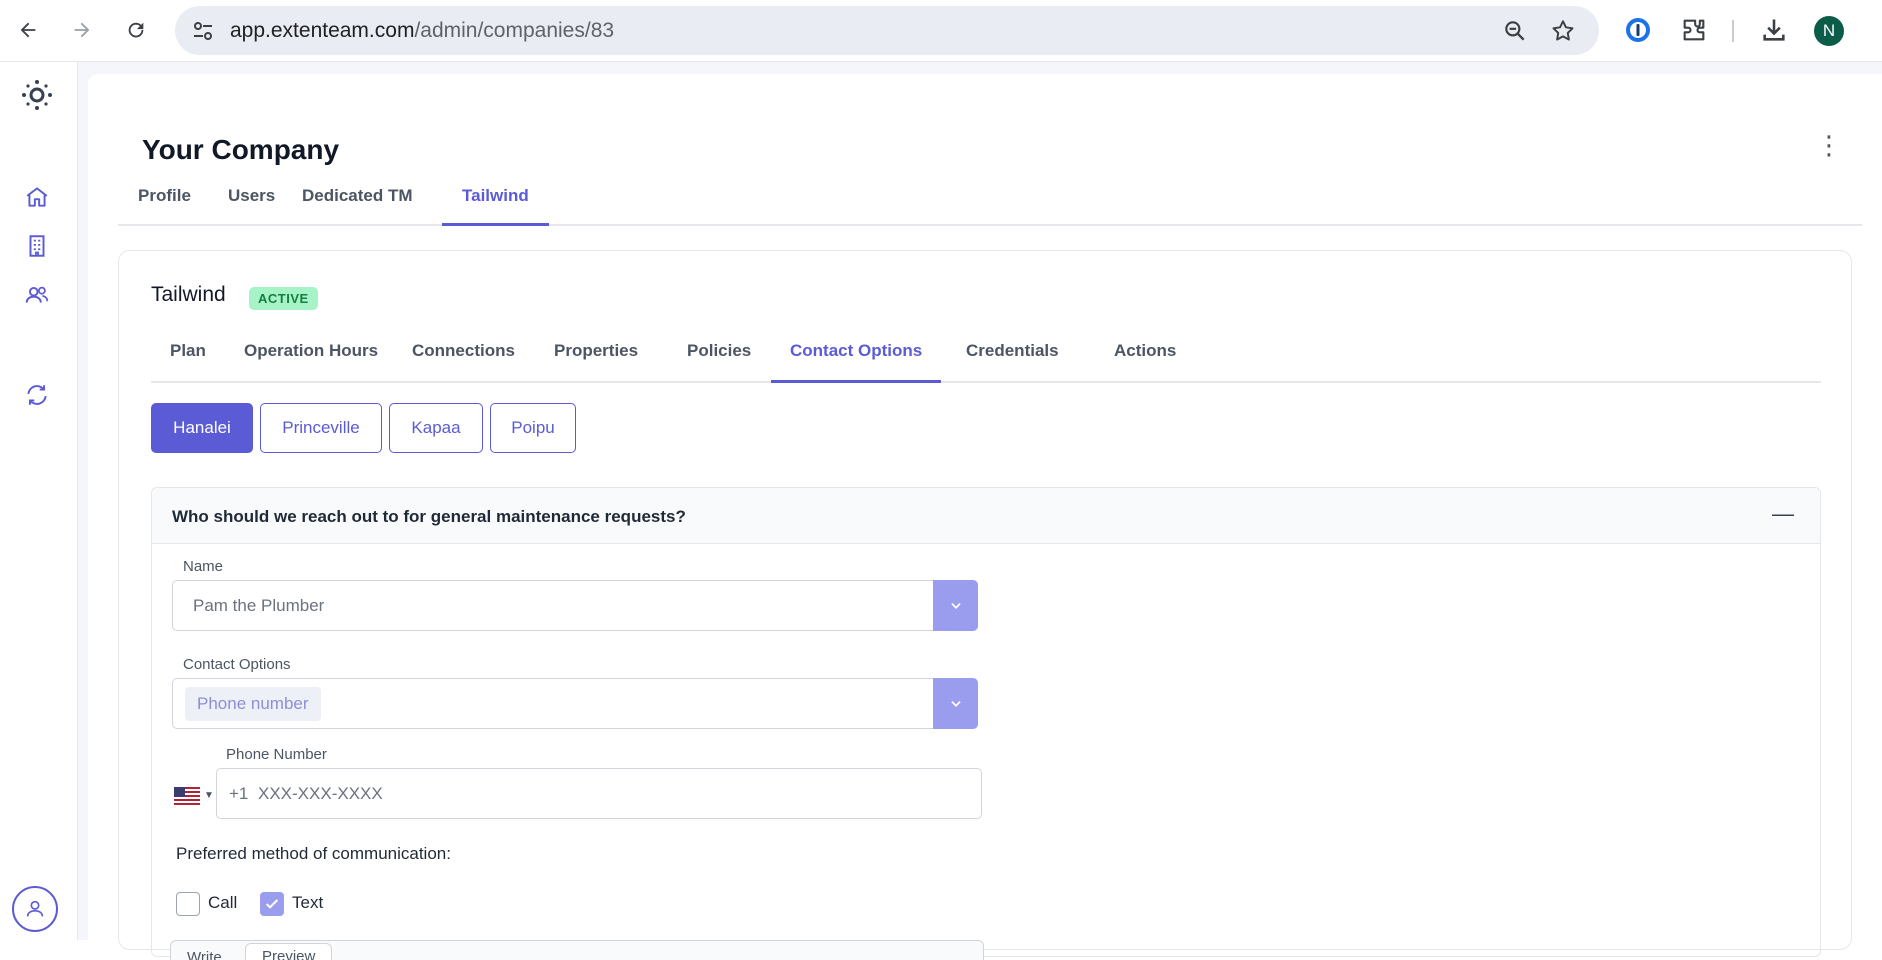 The width and height of the screenshot is (1882, 960). Describe the element at coordinates (422, 30) in the screenshot. I see `url-text: app.extenteam.com/admin/companies/83` at that location.